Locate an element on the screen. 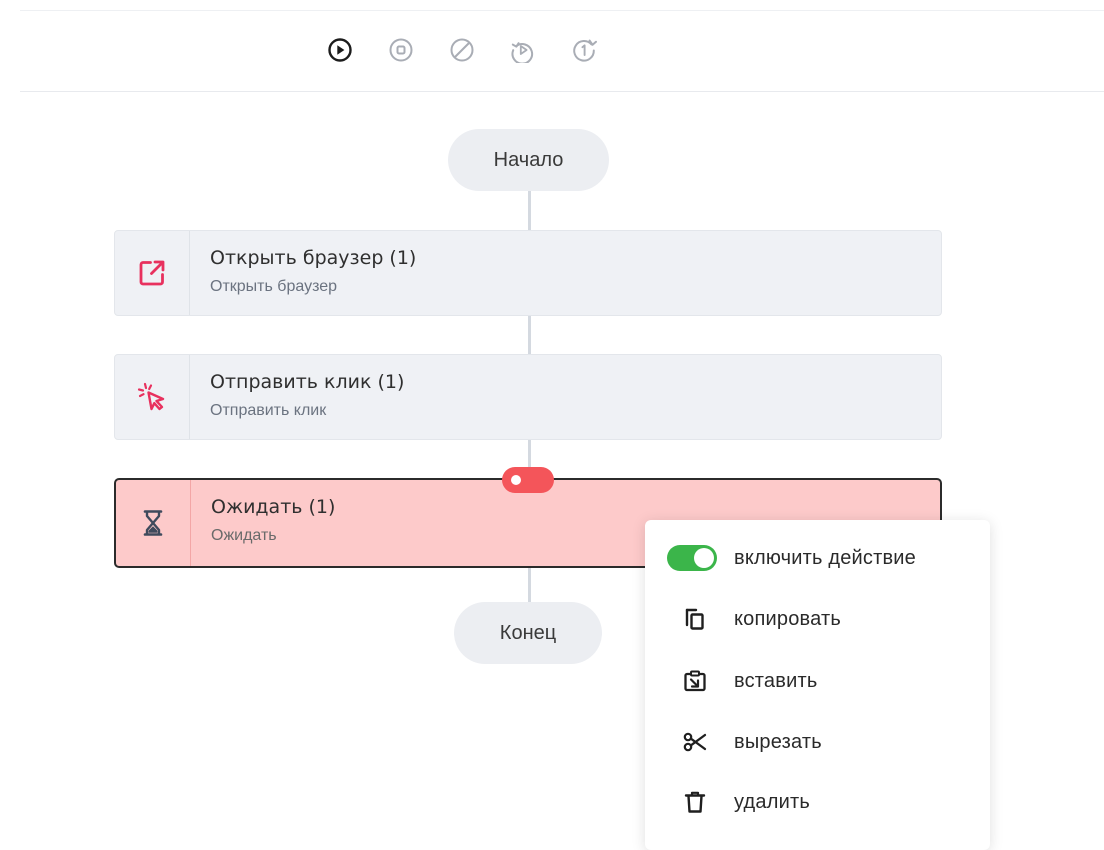 This screenshot has height=850, width=1104. action-title: Отправить клик (1) is located at coordinates (307, 382).